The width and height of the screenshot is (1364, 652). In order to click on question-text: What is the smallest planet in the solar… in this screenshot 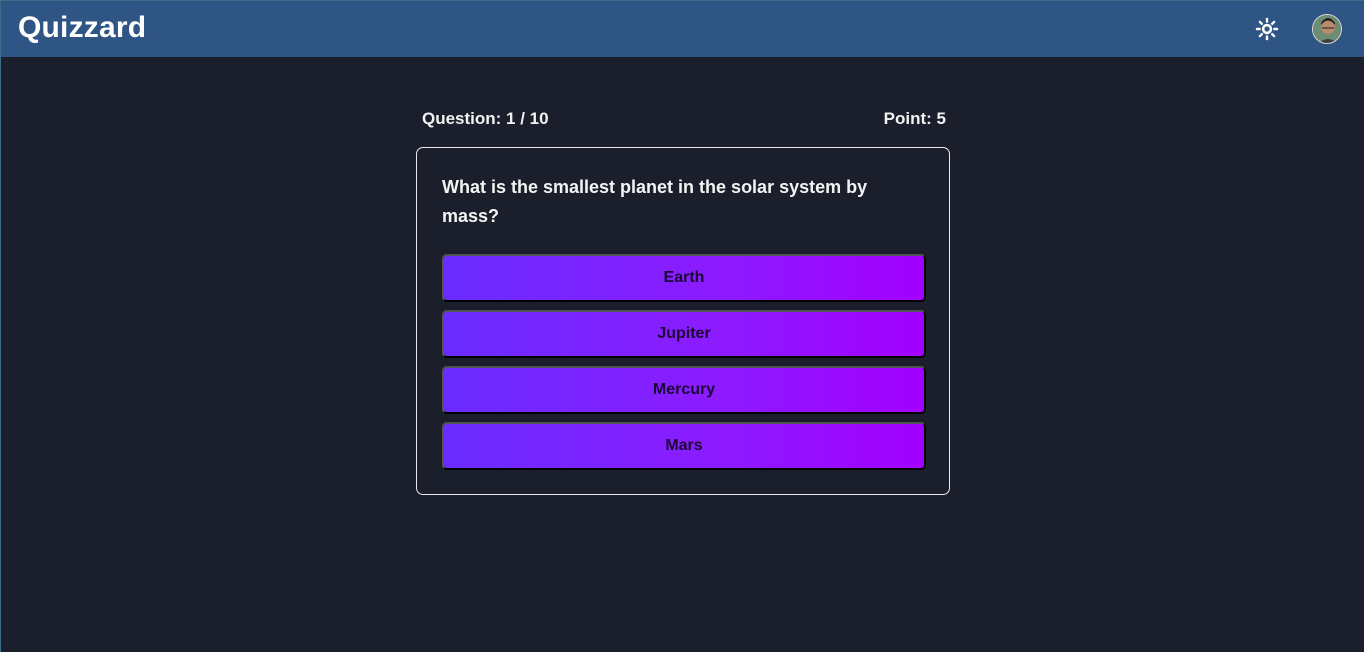, I will do `click(655, 201)`.